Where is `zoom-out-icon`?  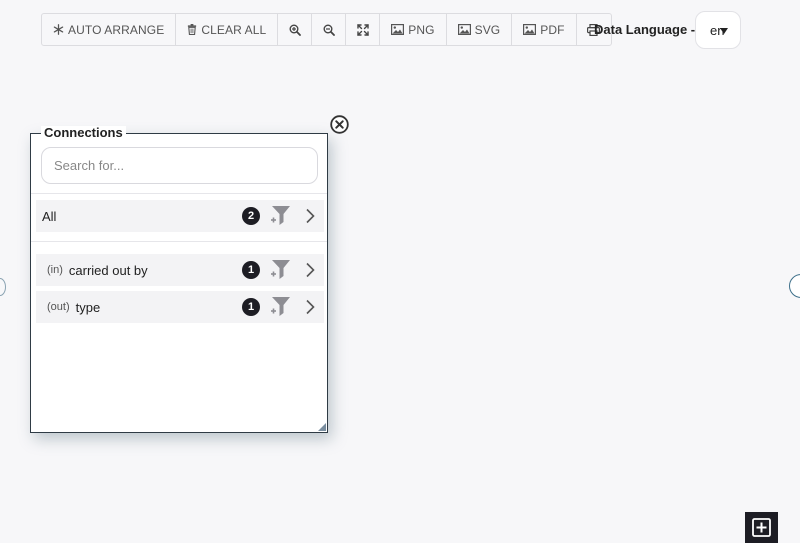 zoom-out-icon is located at coordinates (329, 30).